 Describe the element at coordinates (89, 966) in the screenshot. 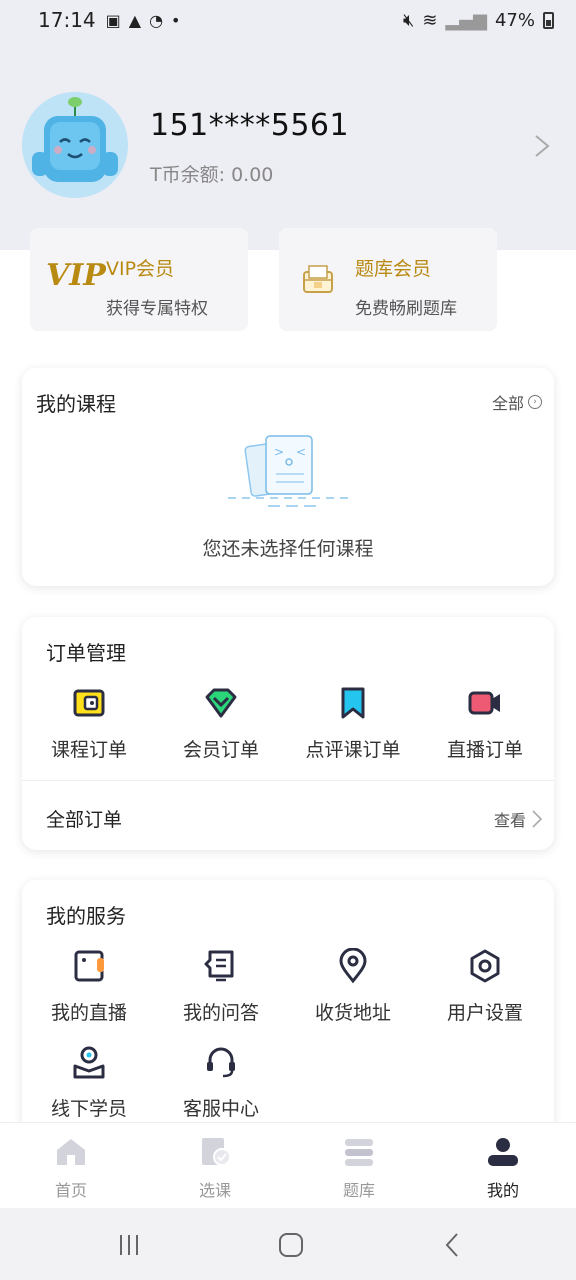

I see `live-icon` at that location.